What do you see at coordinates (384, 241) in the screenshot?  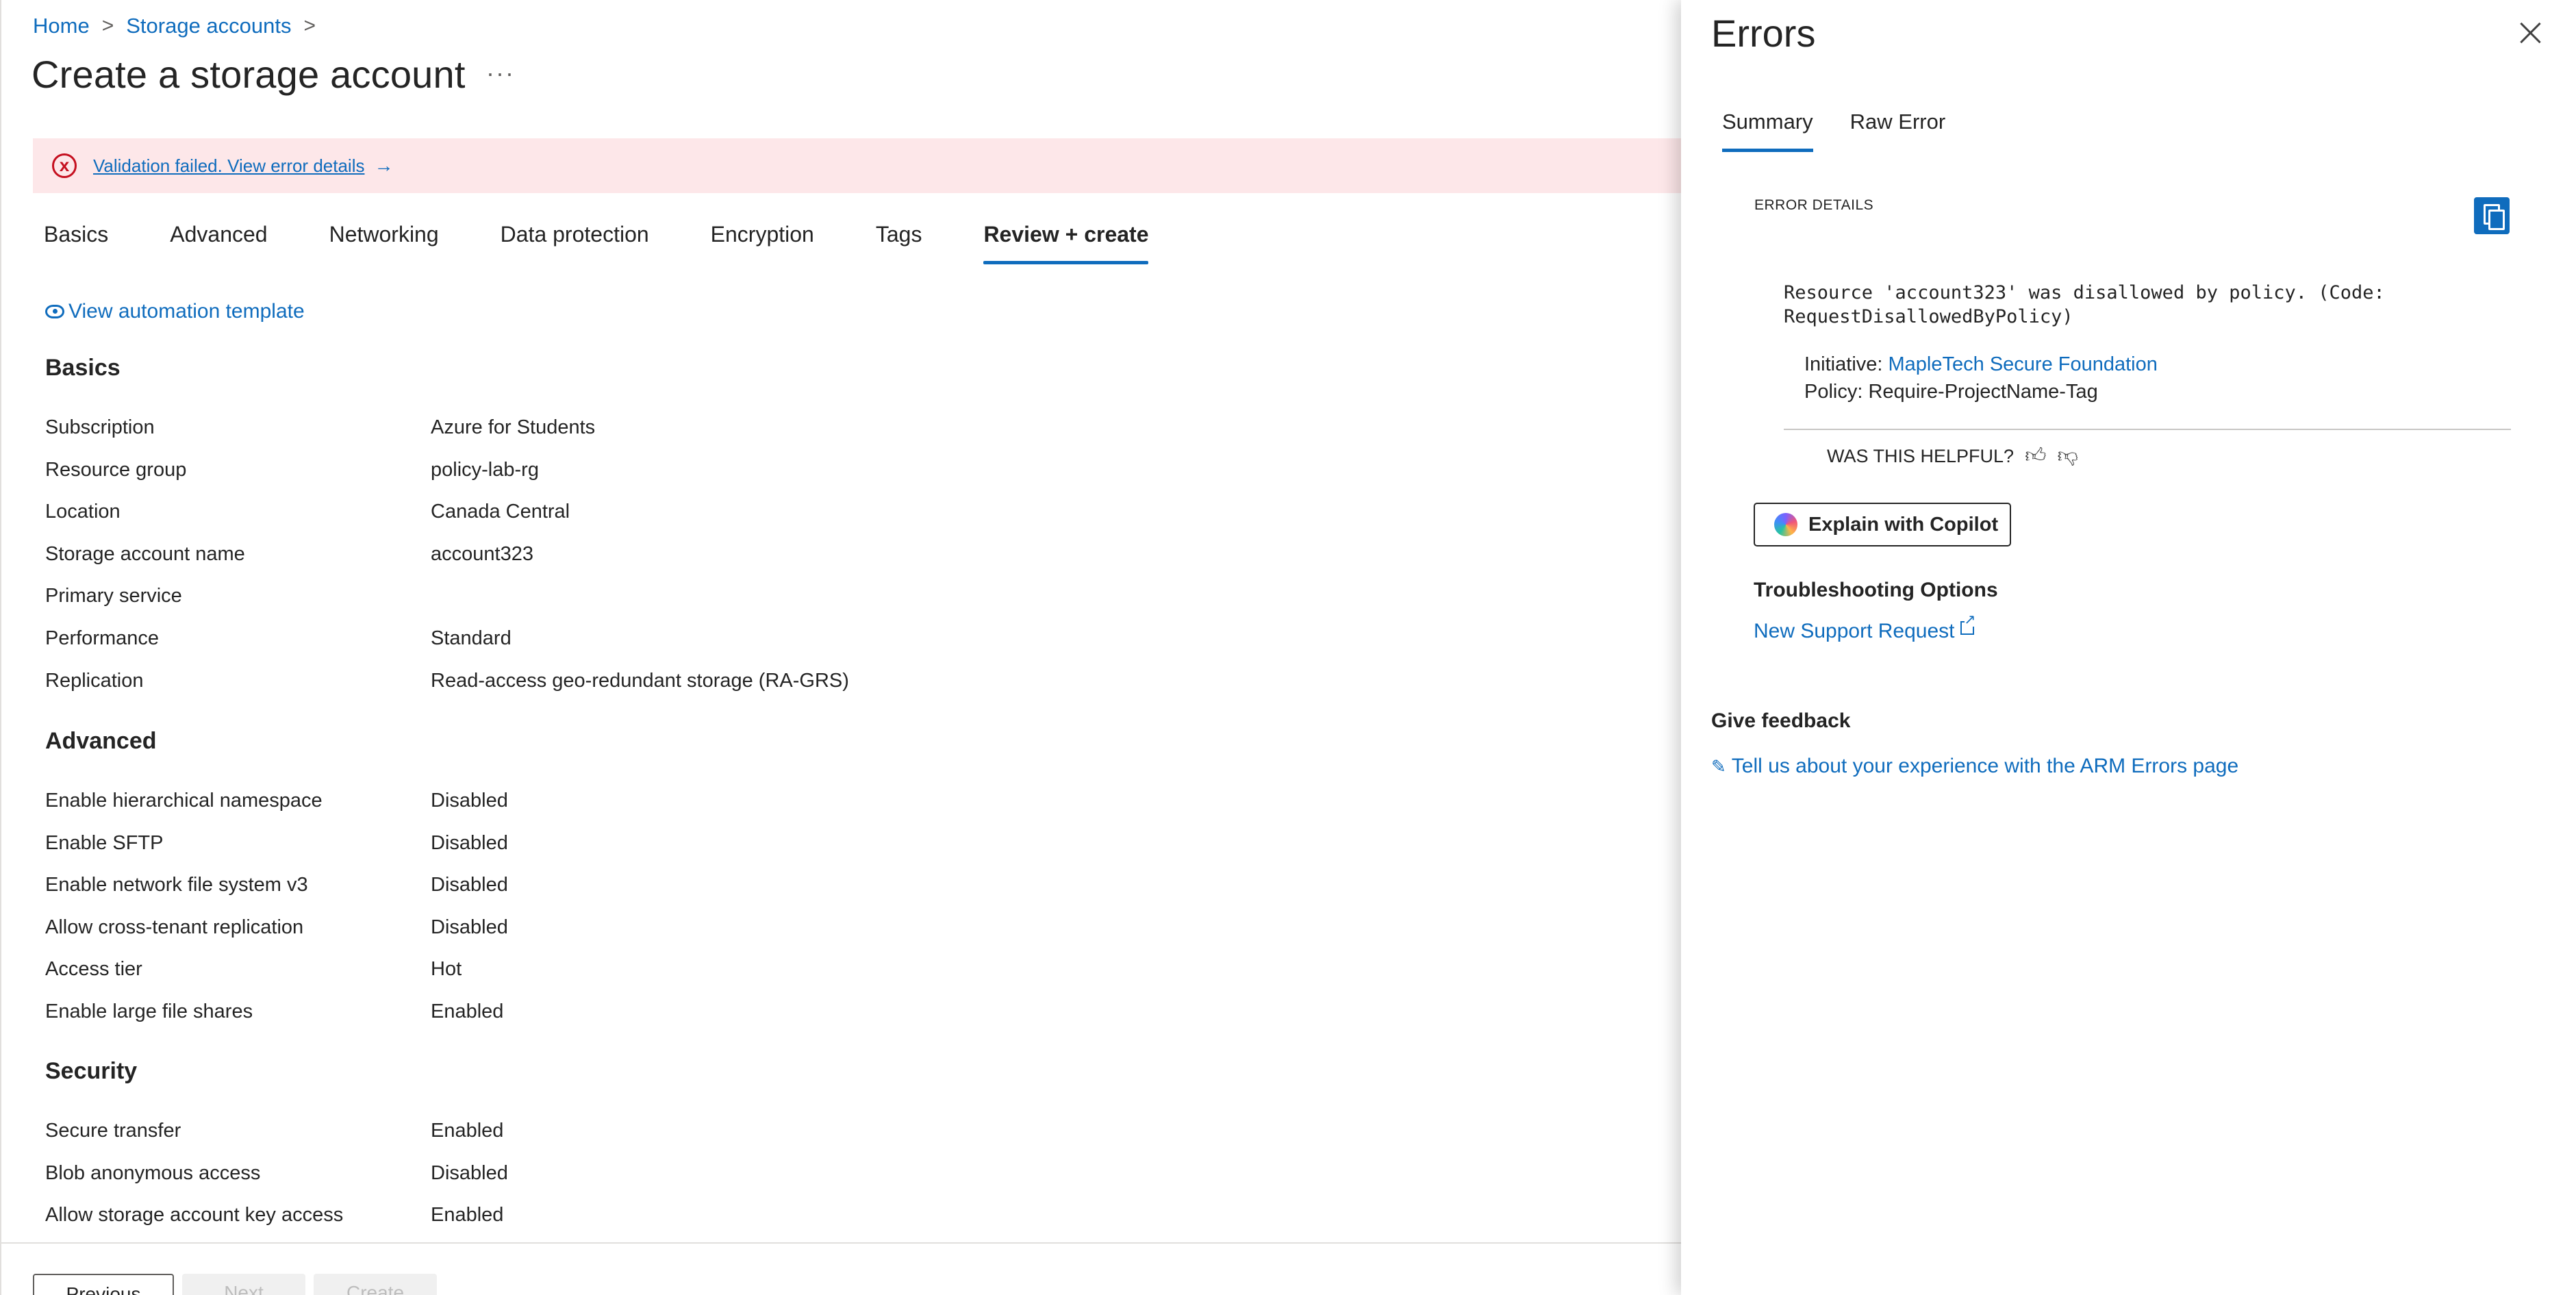 I see `tab-networking: Networking` at bounding box center [384, 241].